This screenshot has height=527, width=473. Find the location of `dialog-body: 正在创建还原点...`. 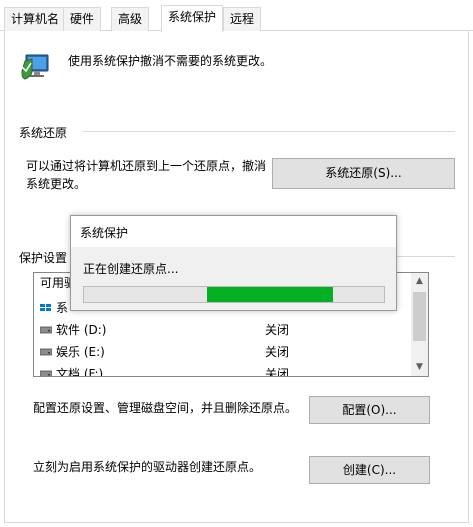

dialog-body: 正在创建还原点... is located at coordinates (233, 278).